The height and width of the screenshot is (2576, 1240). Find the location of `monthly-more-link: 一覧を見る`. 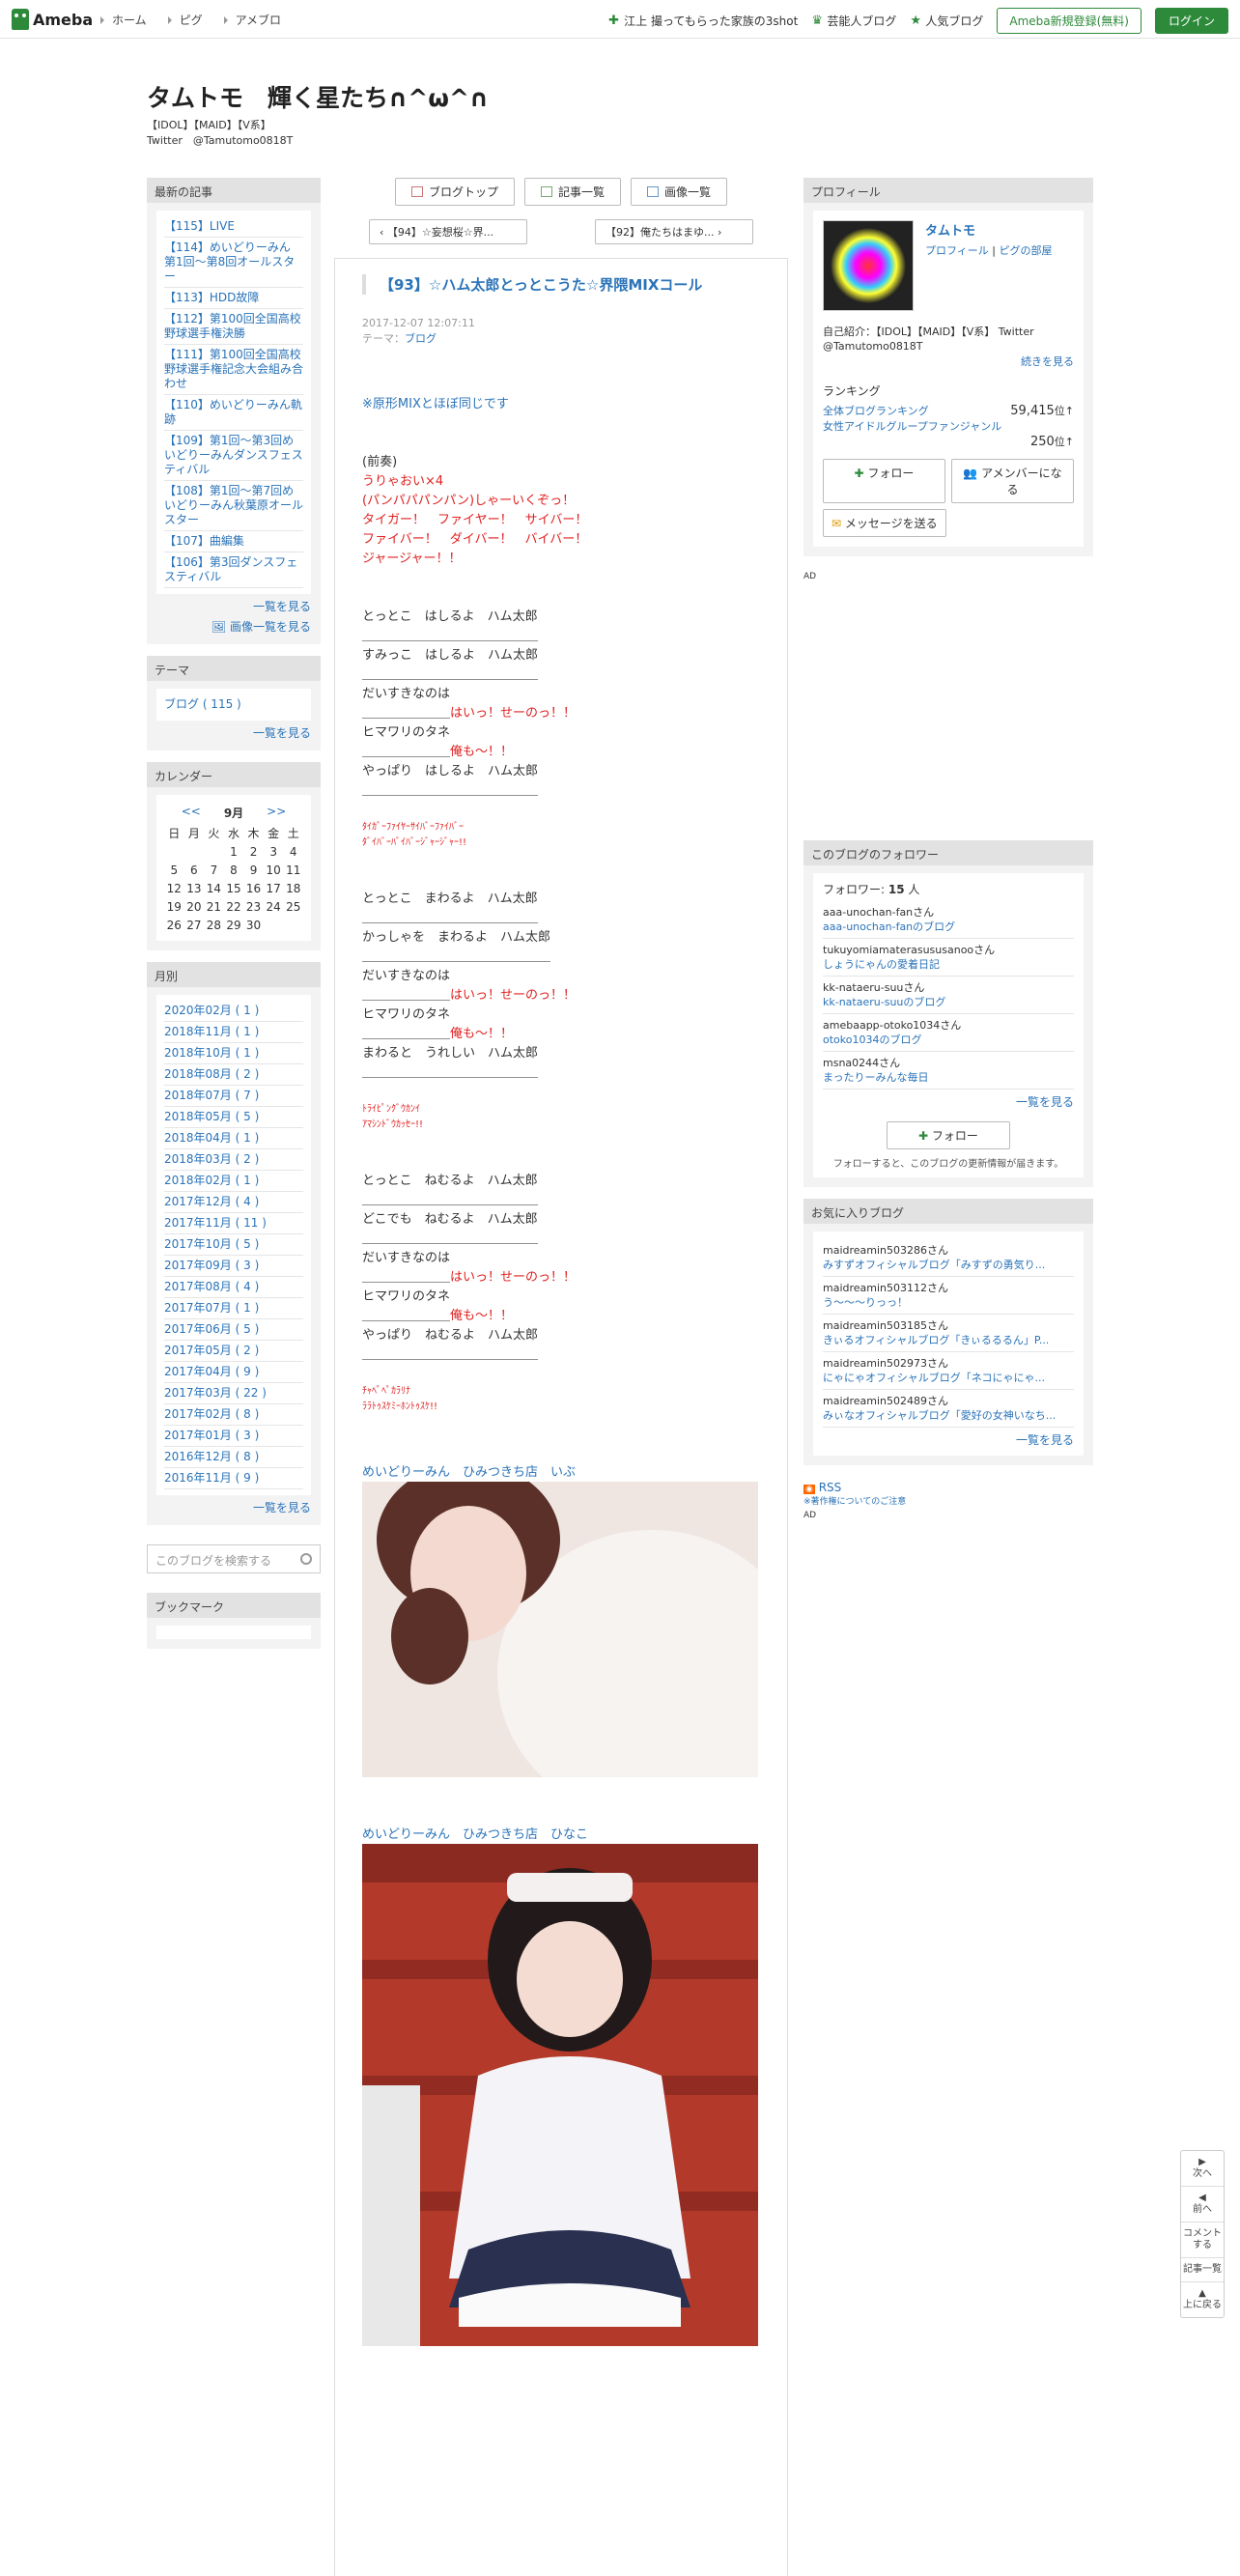

monthly-more-link: 一覧を見る is located at coordinates (233, 1505).